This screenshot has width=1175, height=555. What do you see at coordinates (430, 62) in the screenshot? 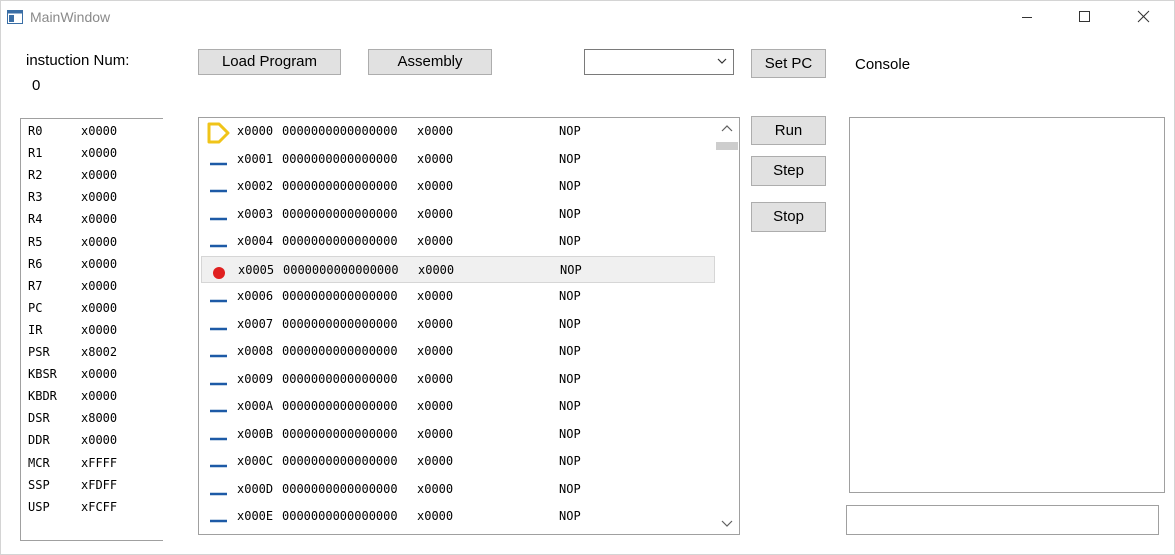
I see `assembly-button: Assembly` at bounding box center [430, 62].